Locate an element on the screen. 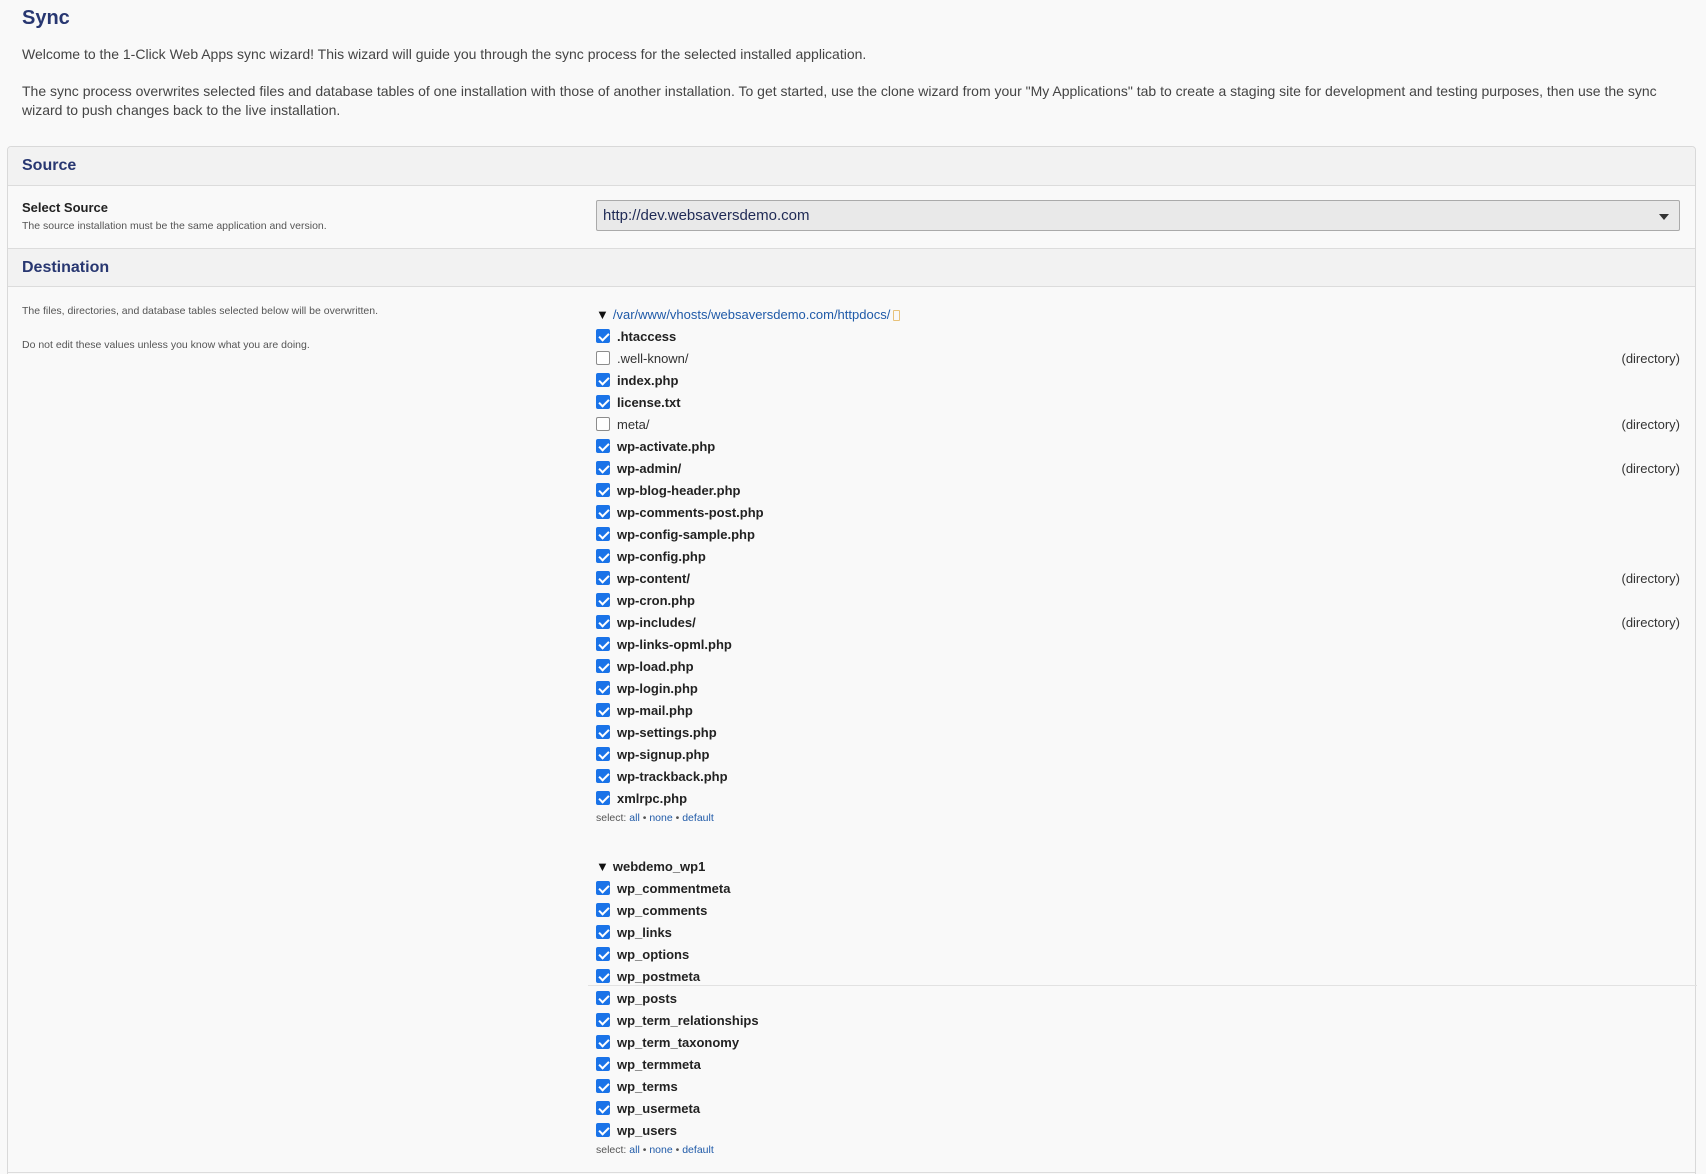 This screenshot has width=1706, height=1174. table-name: wp_term_relationships is located at coordinates (688, 1020).